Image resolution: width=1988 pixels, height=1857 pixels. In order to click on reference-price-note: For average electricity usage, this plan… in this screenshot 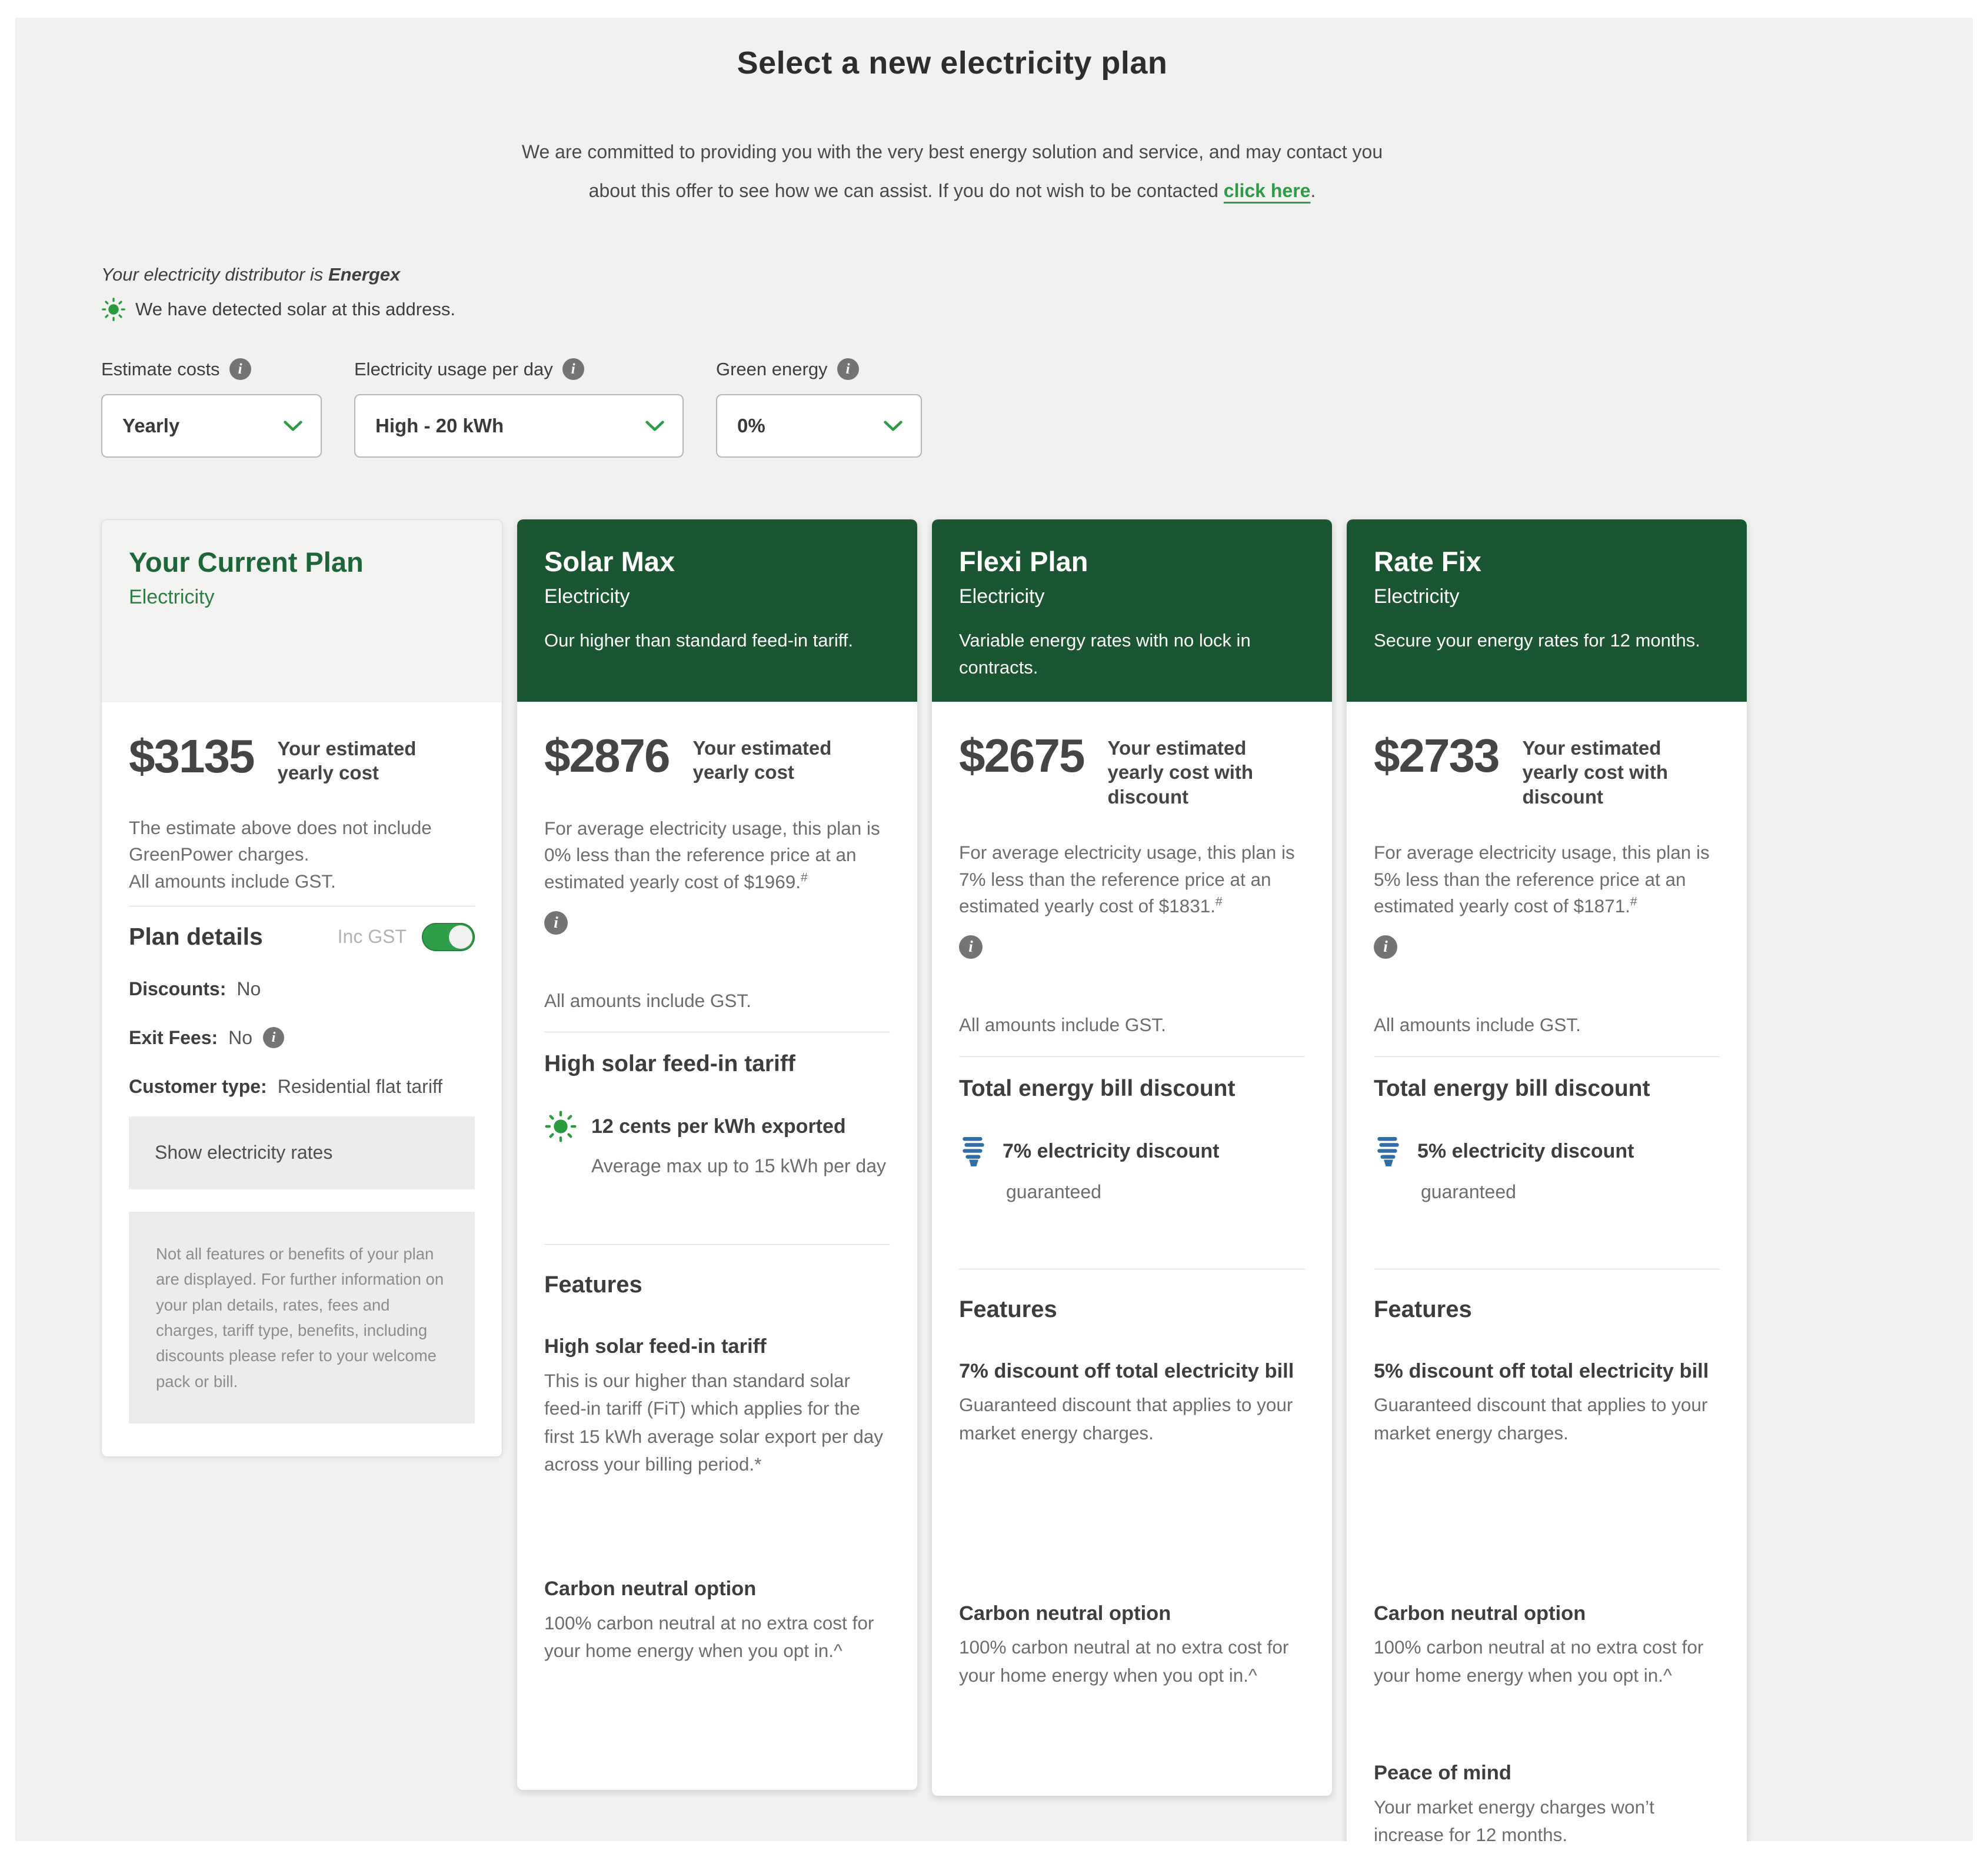, I will do `click(1547, 880)`.